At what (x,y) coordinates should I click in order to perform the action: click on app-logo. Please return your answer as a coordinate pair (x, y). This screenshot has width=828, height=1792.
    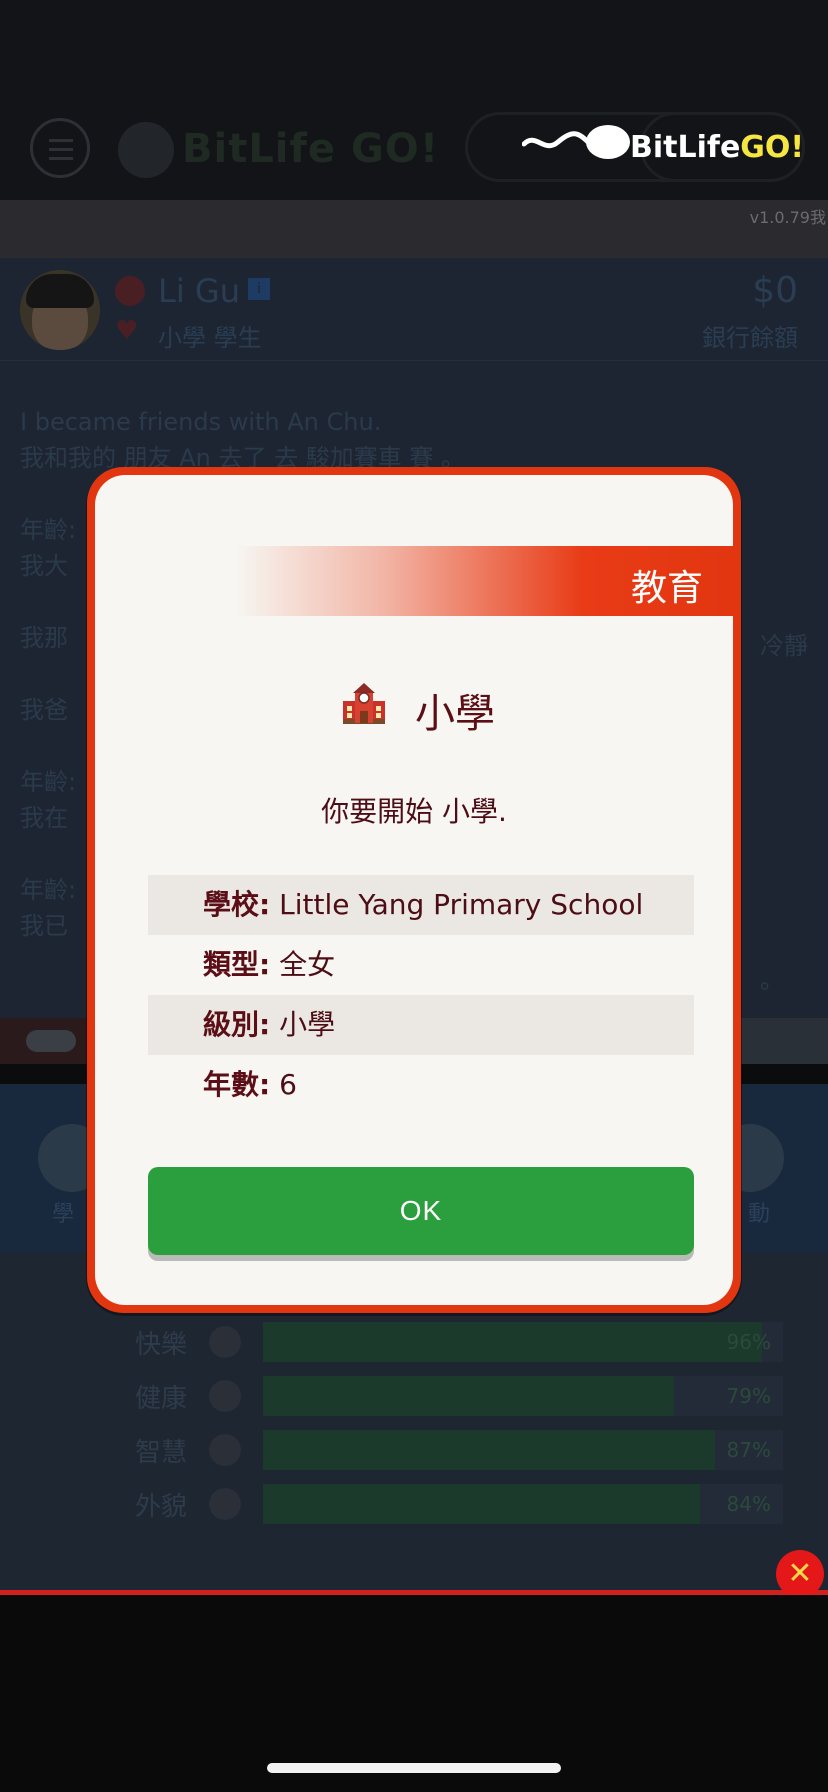
    Looking at the image, I should click on (146, 150).